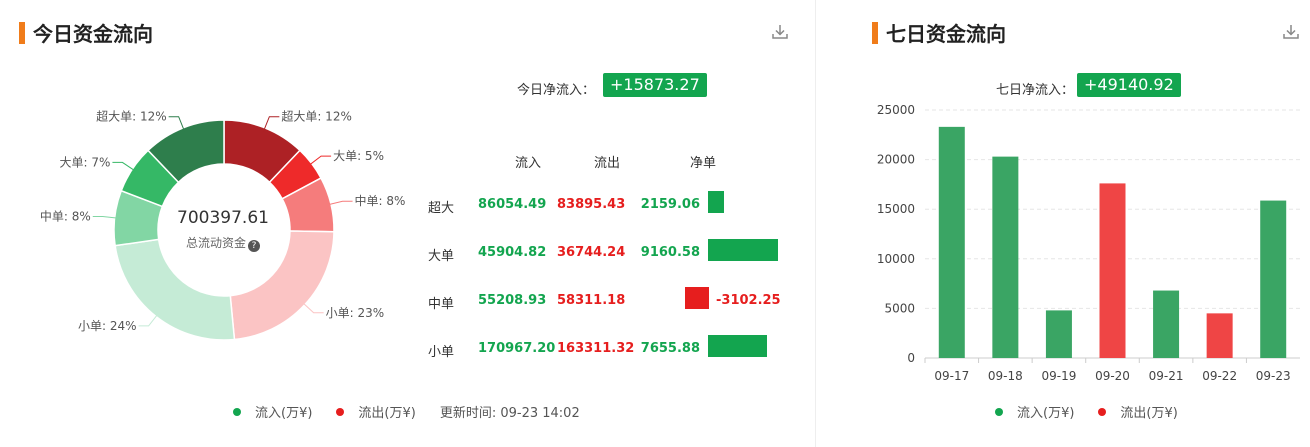  I want to click on row-inflow-value: 86054.49, so click(512, 204).